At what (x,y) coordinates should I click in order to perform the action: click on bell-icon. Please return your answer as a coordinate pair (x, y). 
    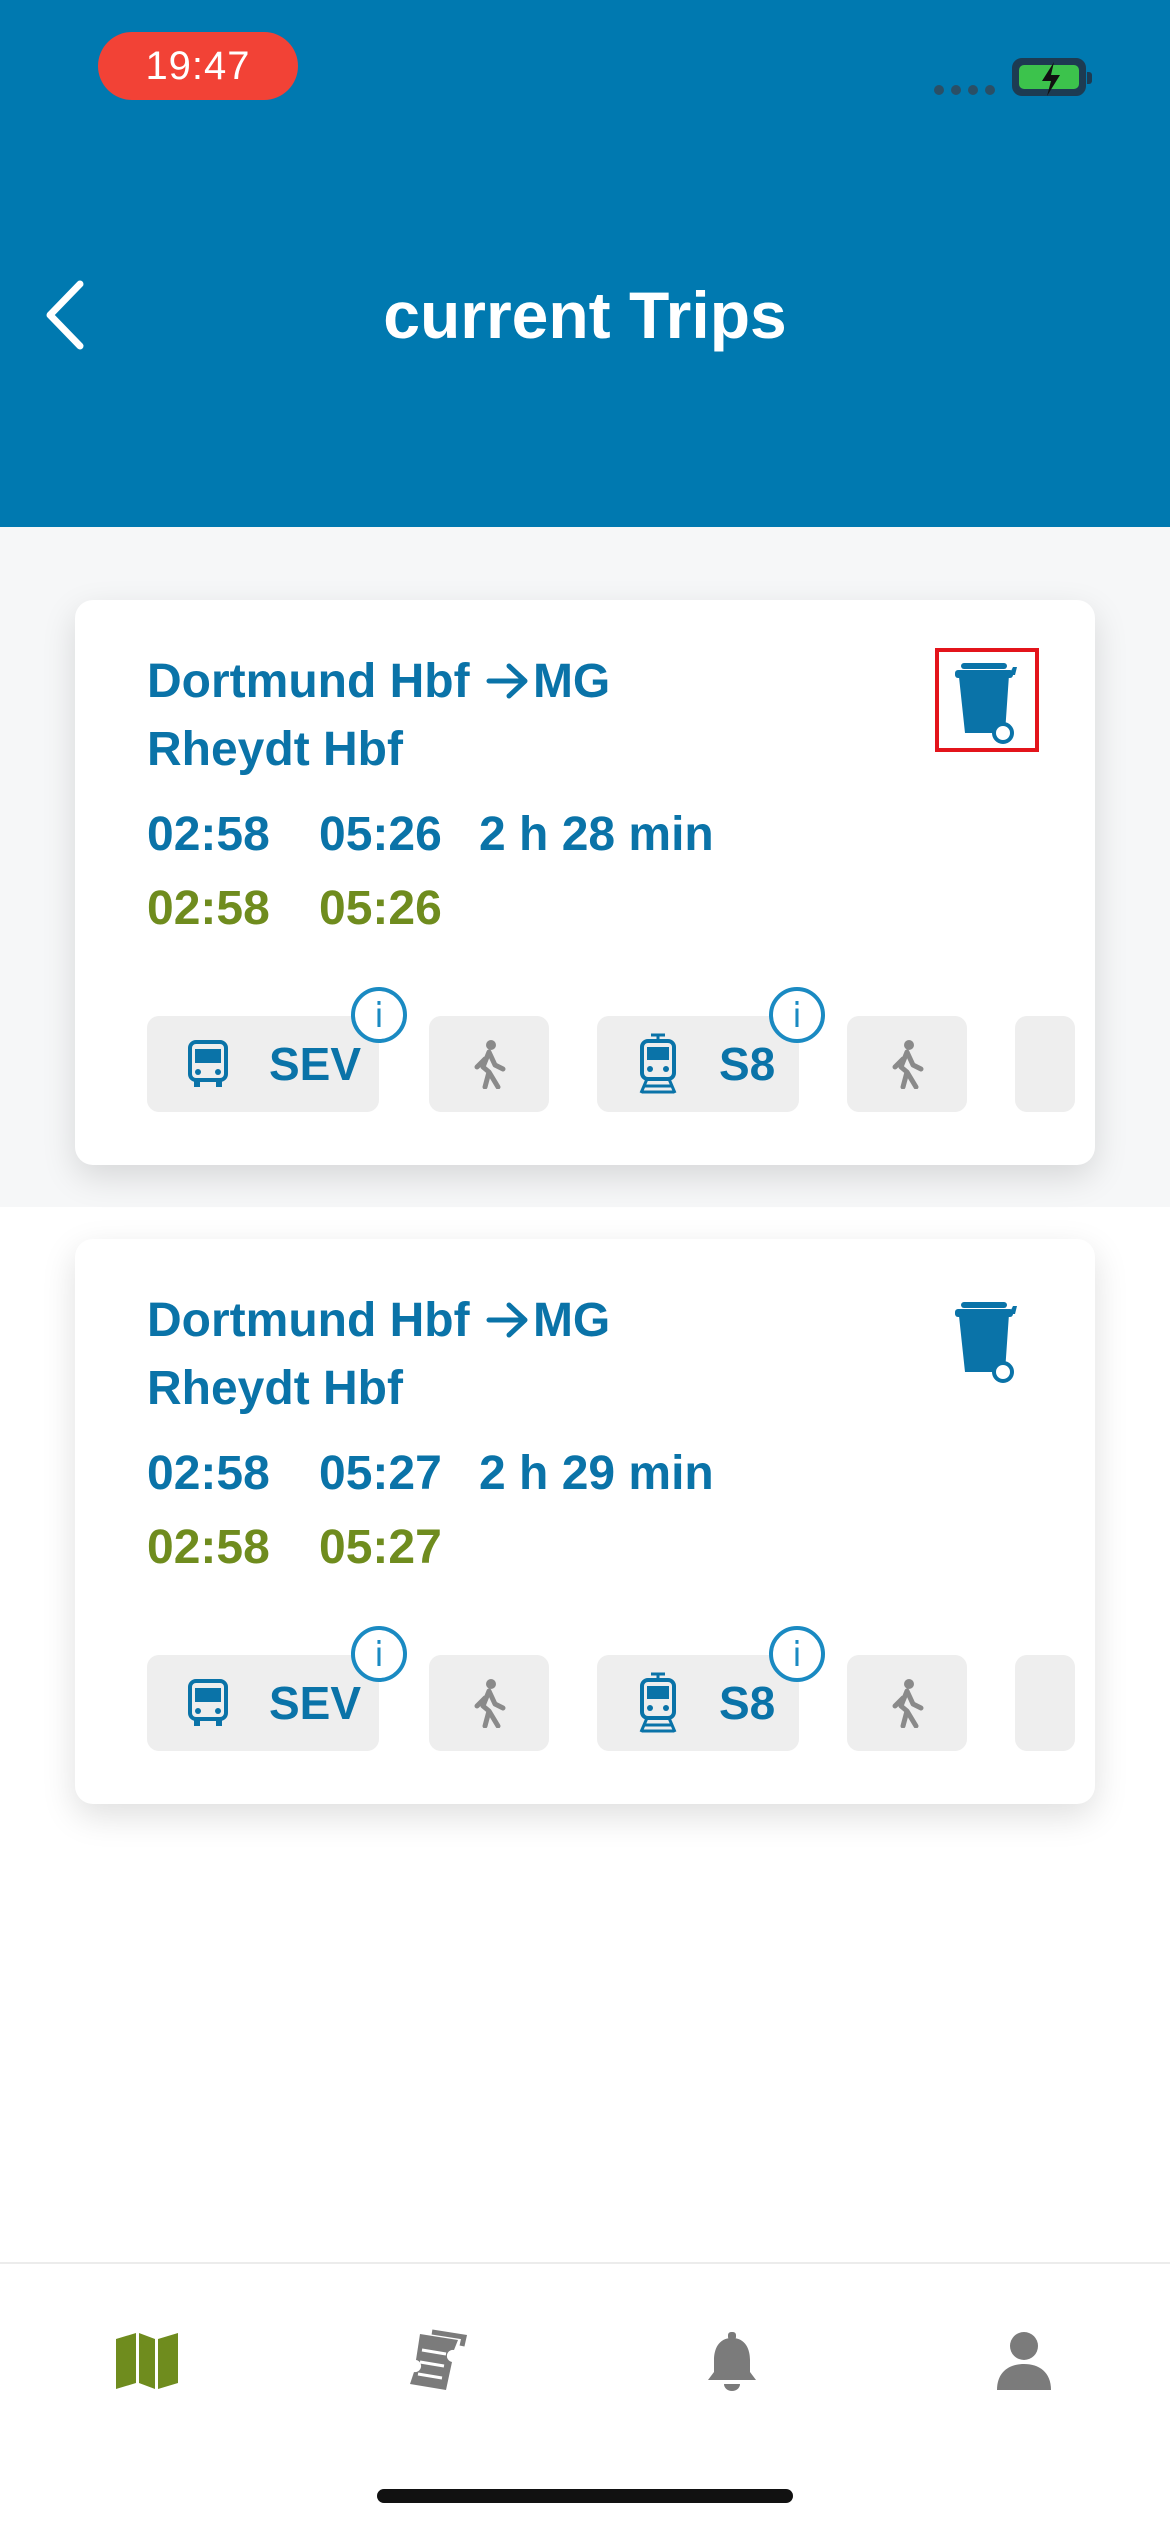
    Looking at the image, I should click on (732, 2361).